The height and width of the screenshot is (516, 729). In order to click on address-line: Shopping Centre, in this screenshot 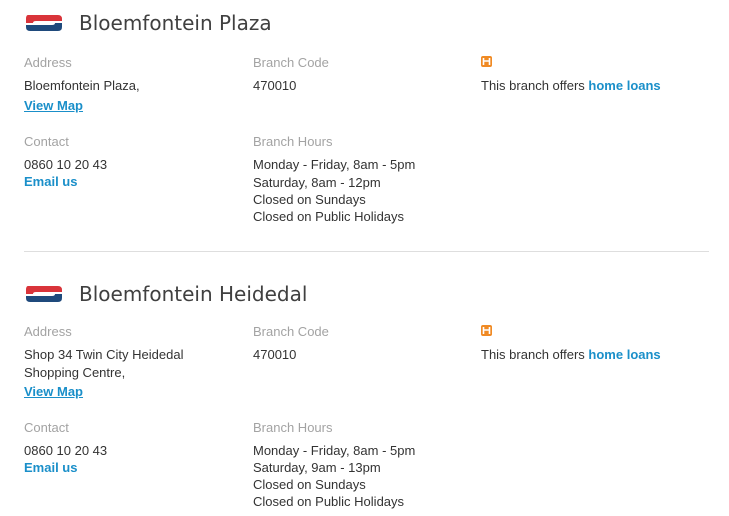, I will do `click(75, 372)`.